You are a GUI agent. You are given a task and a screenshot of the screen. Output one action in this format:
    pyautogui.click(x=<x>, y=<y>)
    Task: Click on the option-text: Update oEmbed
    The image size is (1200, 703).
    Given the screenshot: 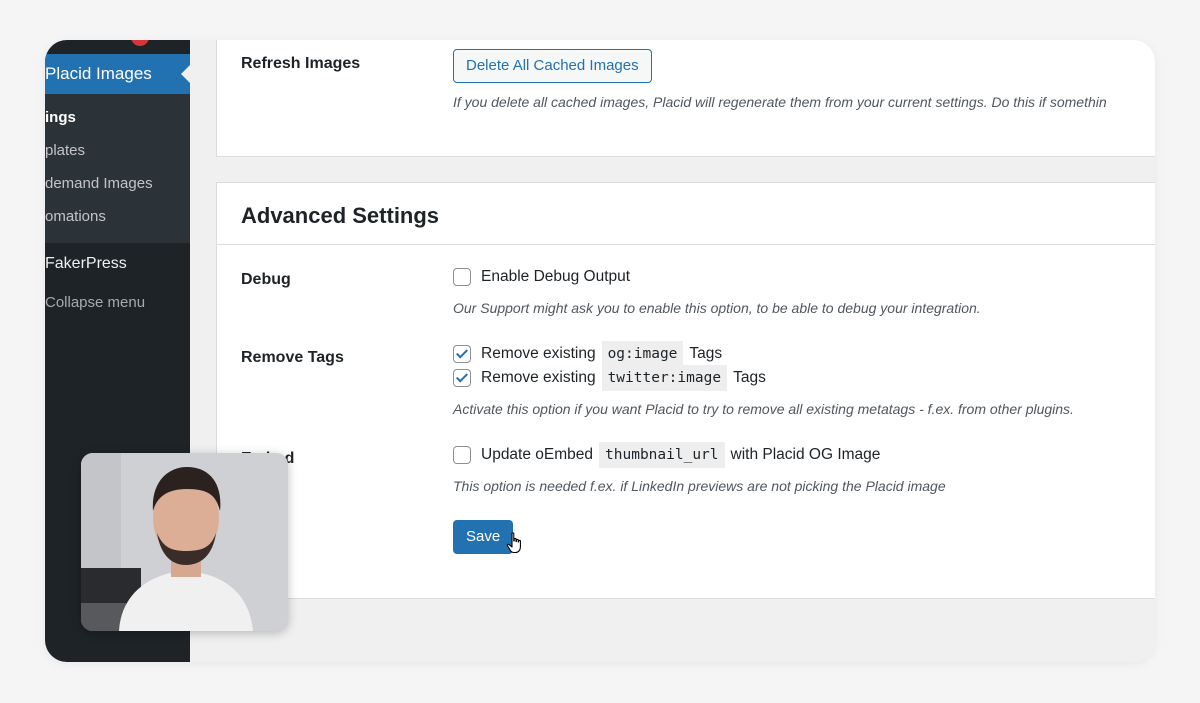 What is the action you would take?
    pyautogui.click(x=537, y=454)
    